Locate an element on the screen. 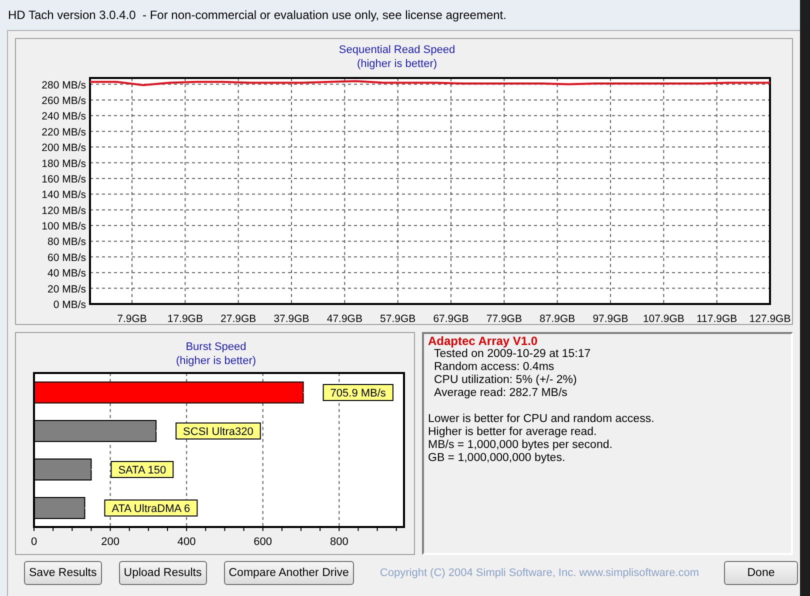 Image resolution: width=810 pixels, height=596 pixels. action-button: Save Results is located at coordinates (63, 573).